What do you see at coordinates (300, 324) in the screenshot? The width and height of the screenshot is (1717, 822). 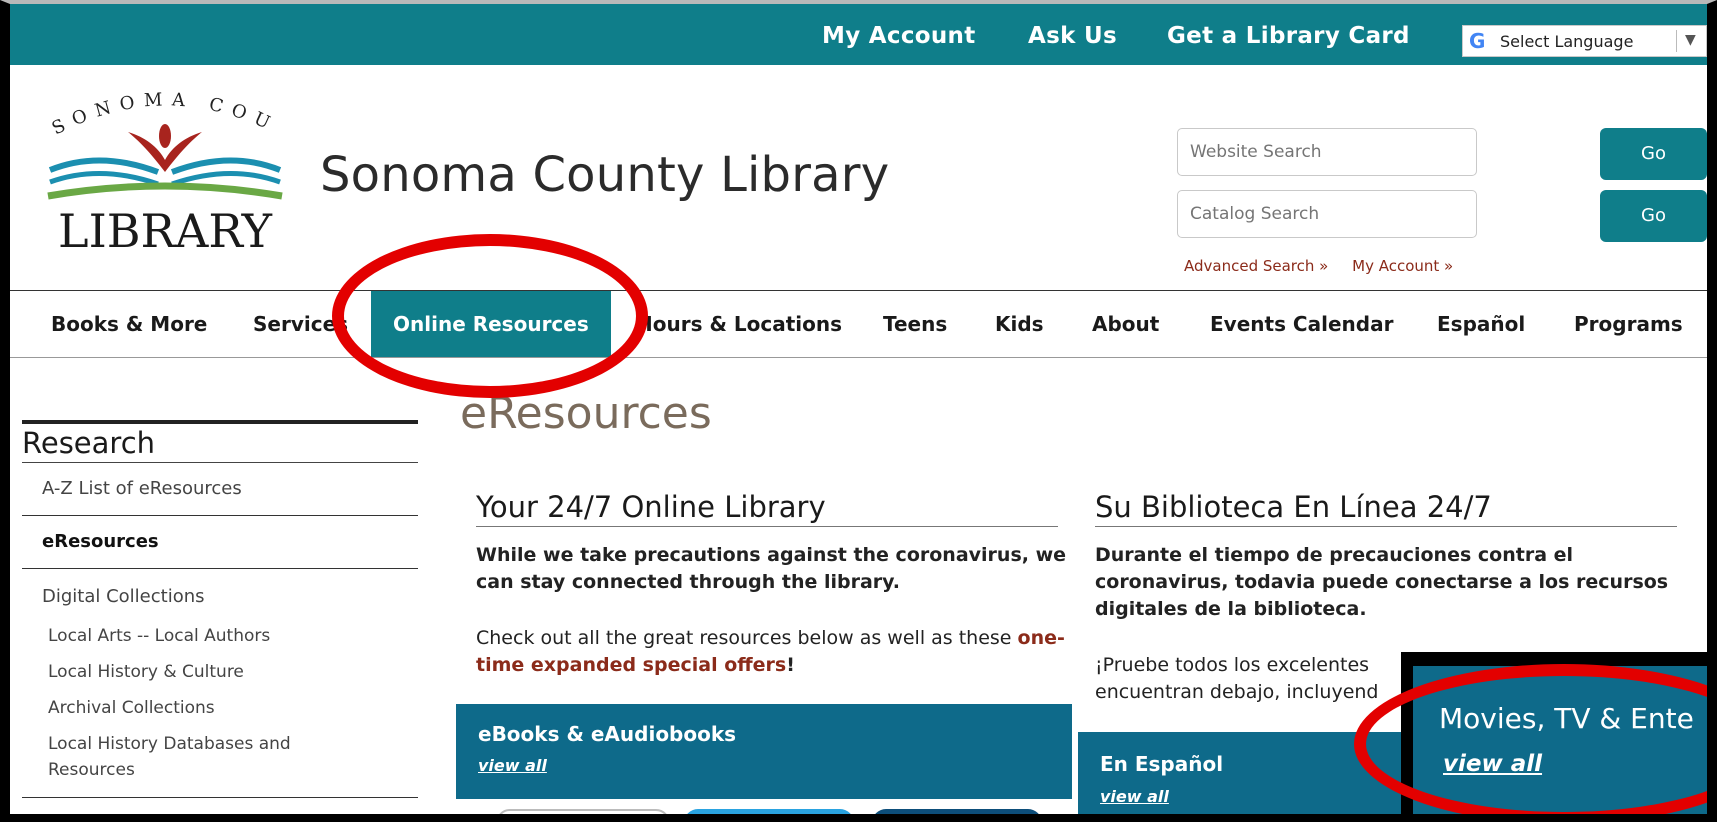 I see `nav-services: Services` at bounding box center [300, 324].